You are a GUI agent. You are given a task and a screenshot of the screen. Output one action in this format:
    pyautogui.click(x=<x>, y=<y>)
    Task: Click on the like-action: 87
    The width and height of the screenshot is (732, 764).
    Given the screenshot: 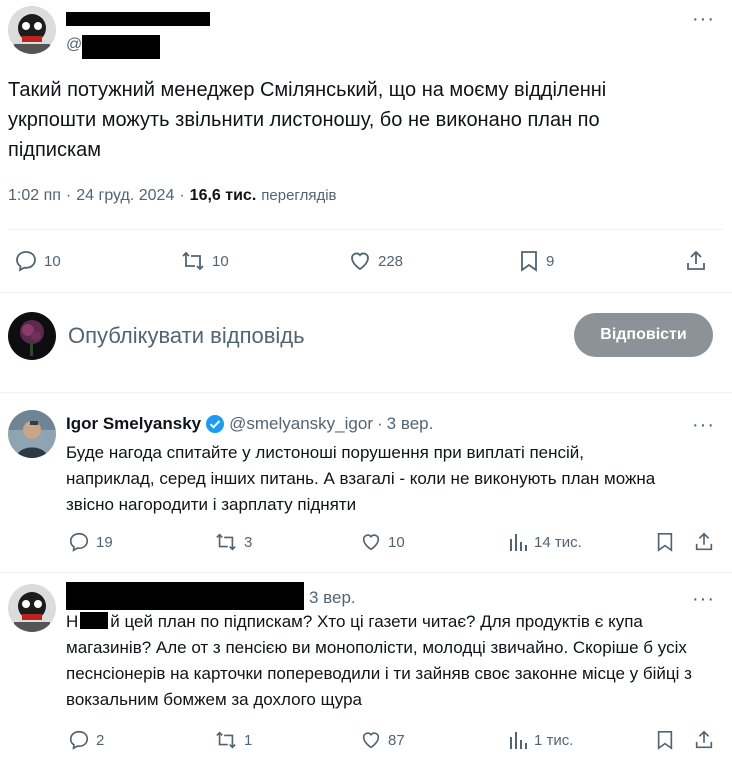 What is the action you would take?
    pyautogui.click(x=382, y=740)
    